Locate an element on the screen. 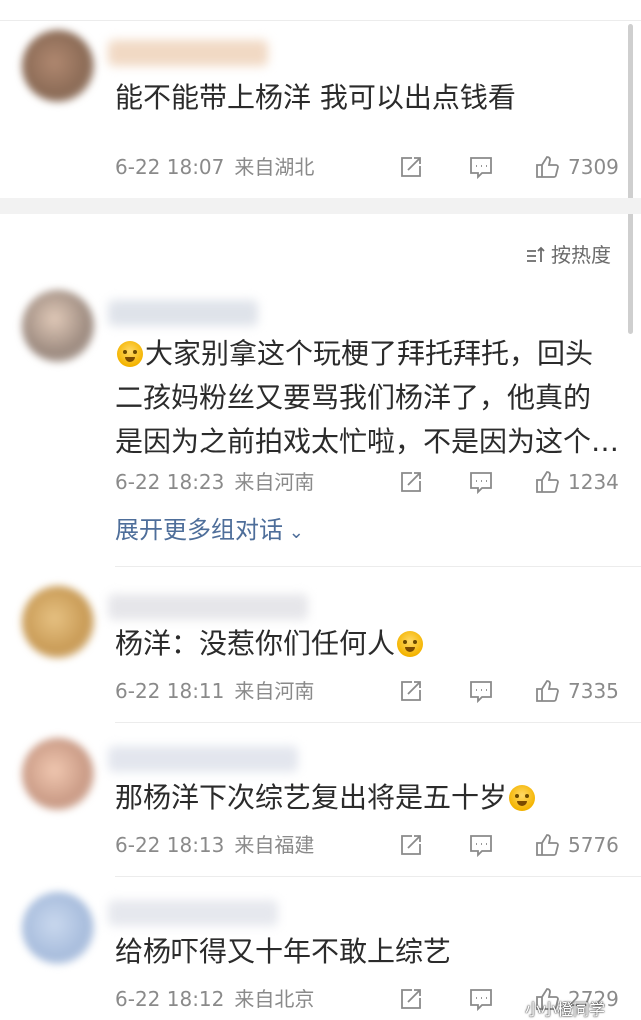  chevron-down-icon: ⌄ is located at coordinates (293, 532).